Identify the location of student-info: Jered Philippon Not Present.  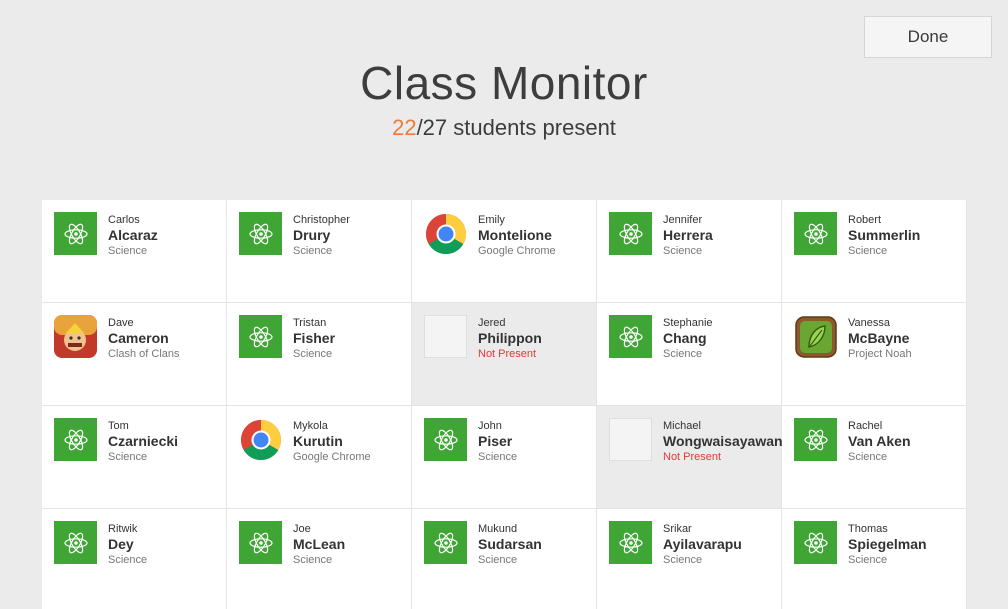
(535, 339).